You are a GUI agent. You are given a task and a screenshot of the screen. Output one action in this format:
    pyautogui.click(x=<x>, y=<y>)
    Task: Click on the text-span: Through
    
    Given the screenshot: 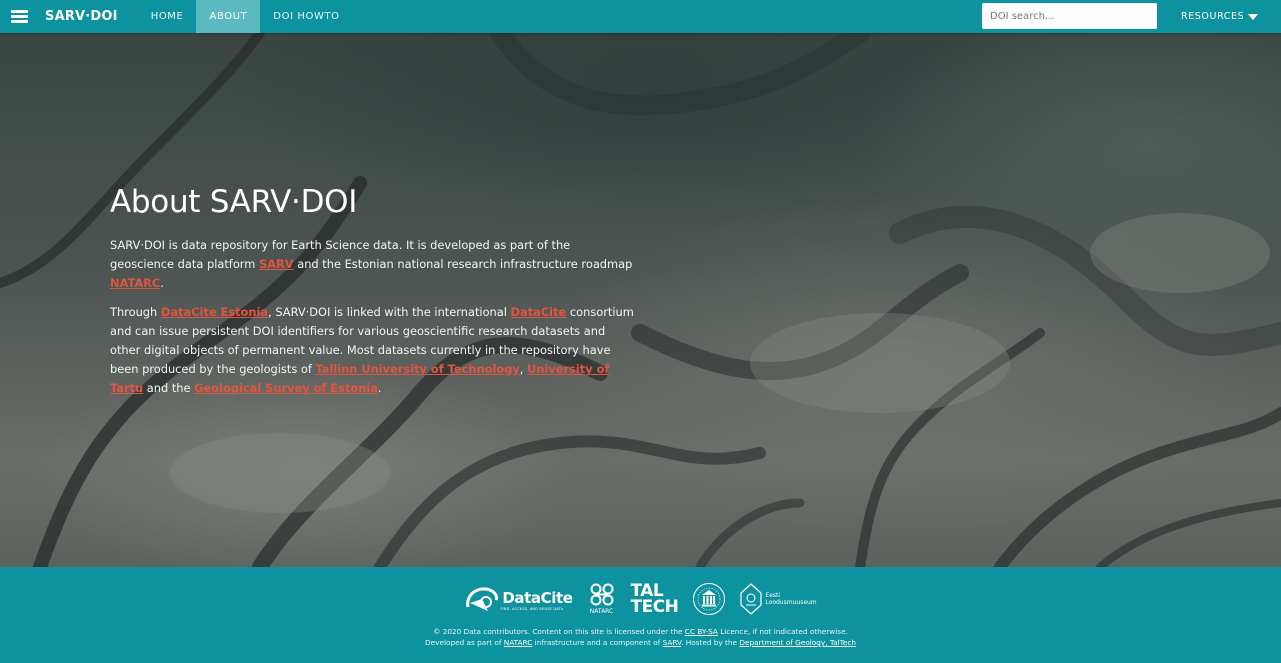 What is the action you would take?
    pyautogui.click(x=135, y=312)
    